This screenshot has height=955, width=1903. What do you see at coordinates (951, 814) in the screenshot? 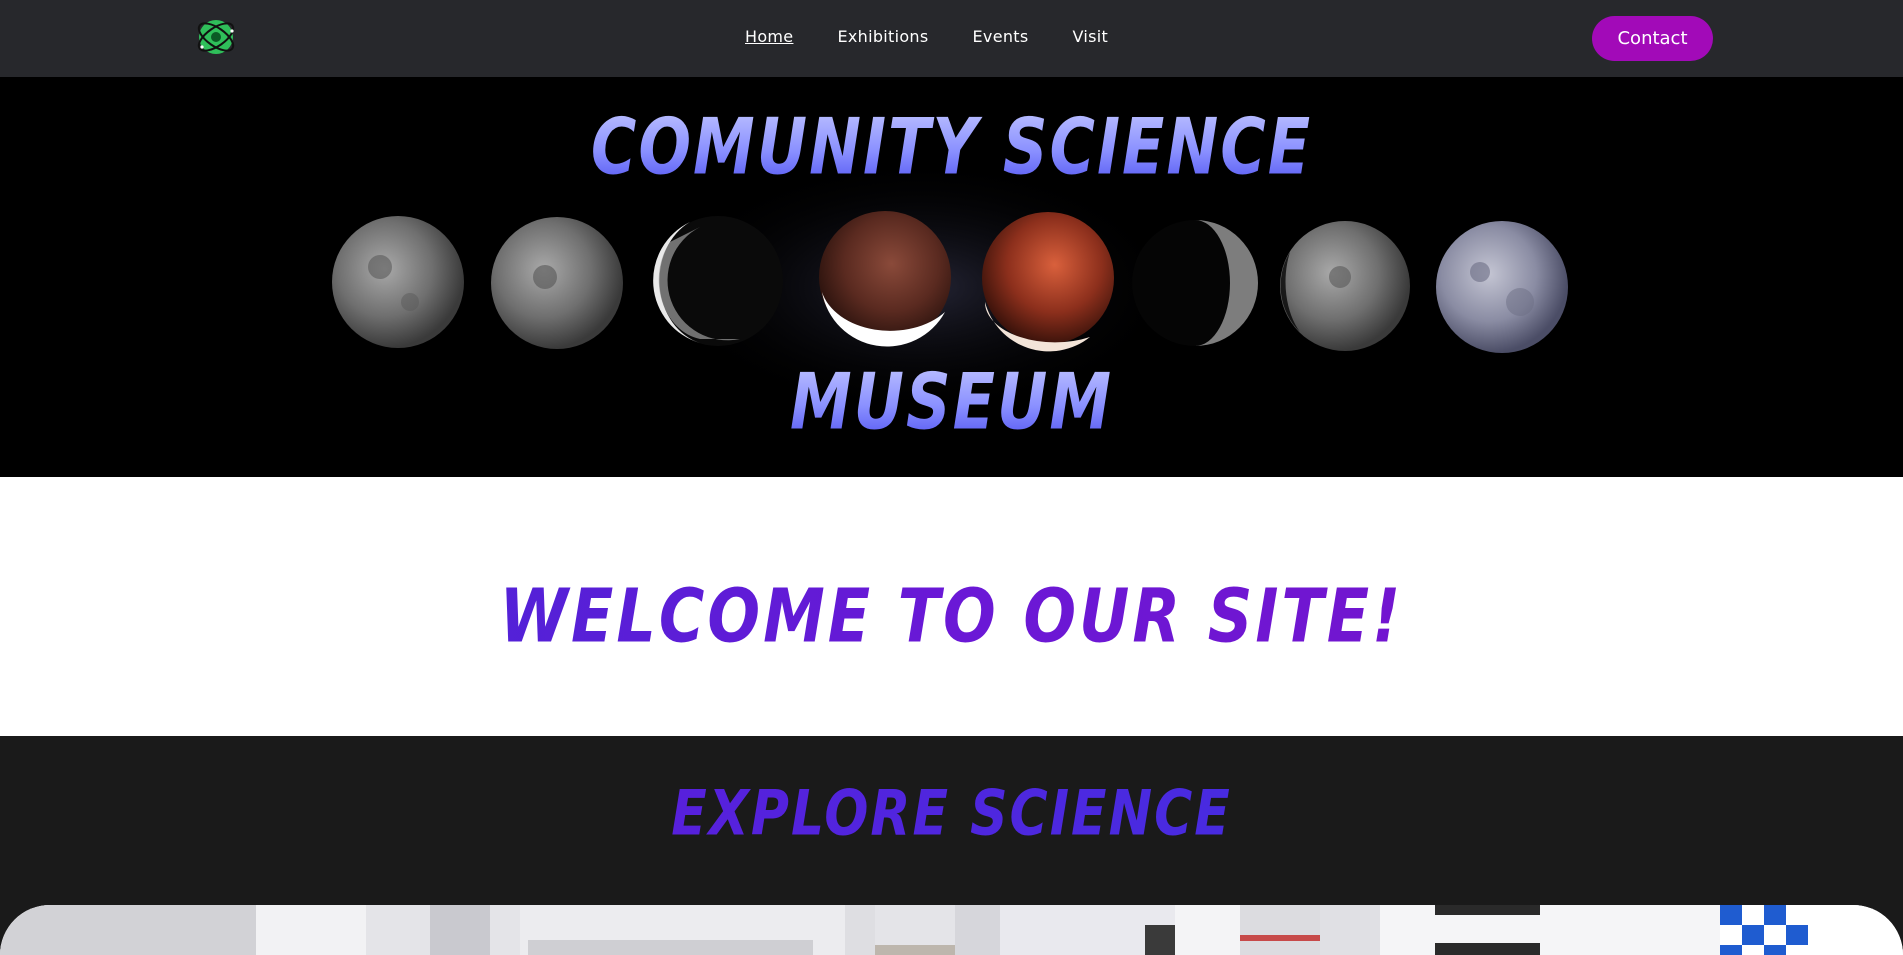
I see `explore-heading: Explore Science` at bounding box center [951, 814].